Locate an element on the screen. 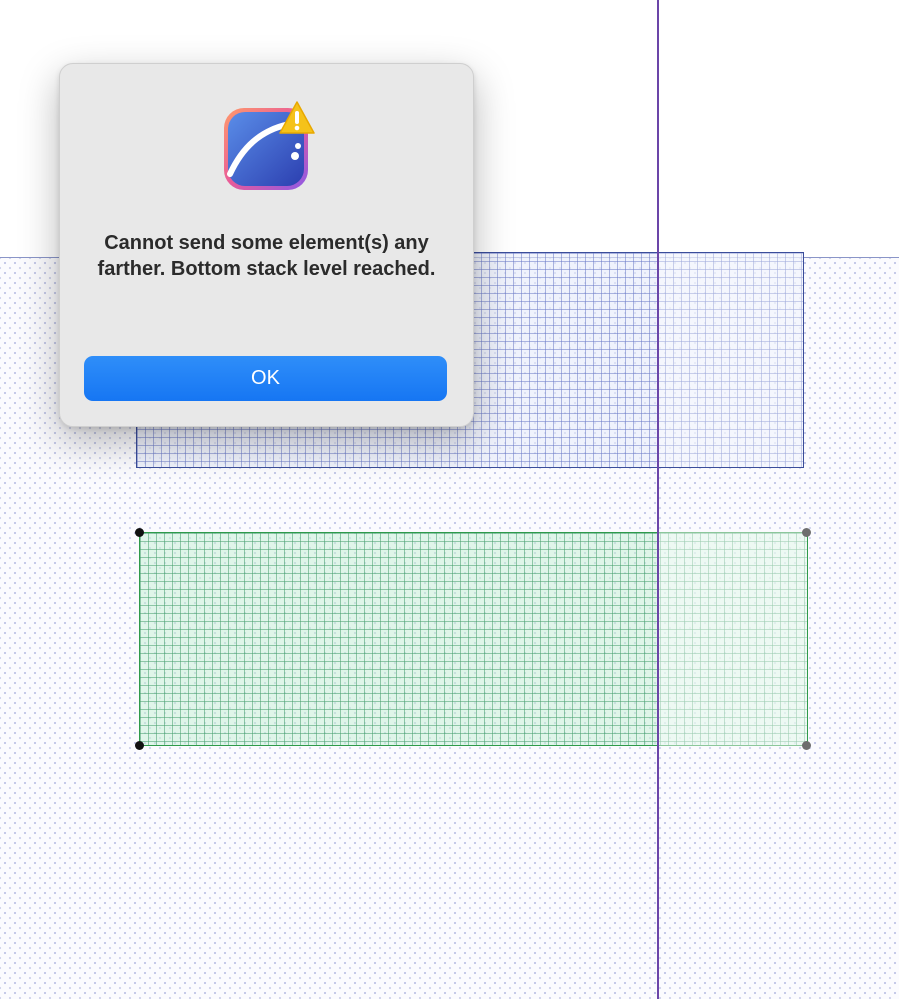 This screenshot has width=899, height=999. ok-button: OK is located at coordinates (265, 378).